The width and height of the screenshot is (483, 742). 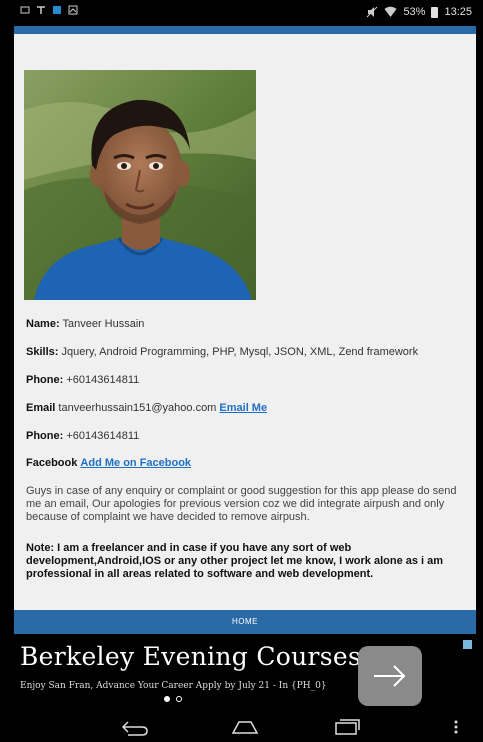 What do you see at coordinates (467, 644) in the screenshot?
I see `adchoices-icon` at bounding box center [467, 644].